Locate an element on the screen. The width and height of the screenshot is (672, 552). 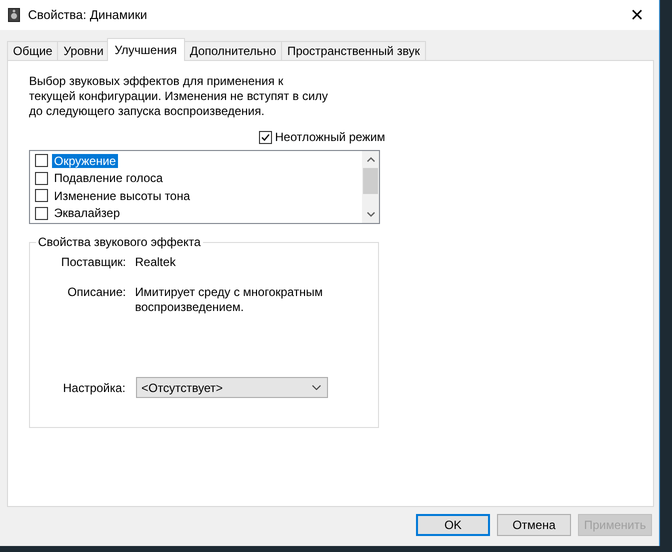
close-button: × is located at coordinates (637, 15).